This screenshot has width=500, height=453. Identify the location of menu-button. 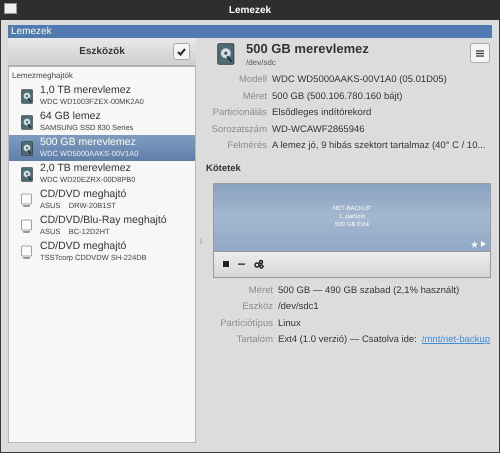
(480, 53).